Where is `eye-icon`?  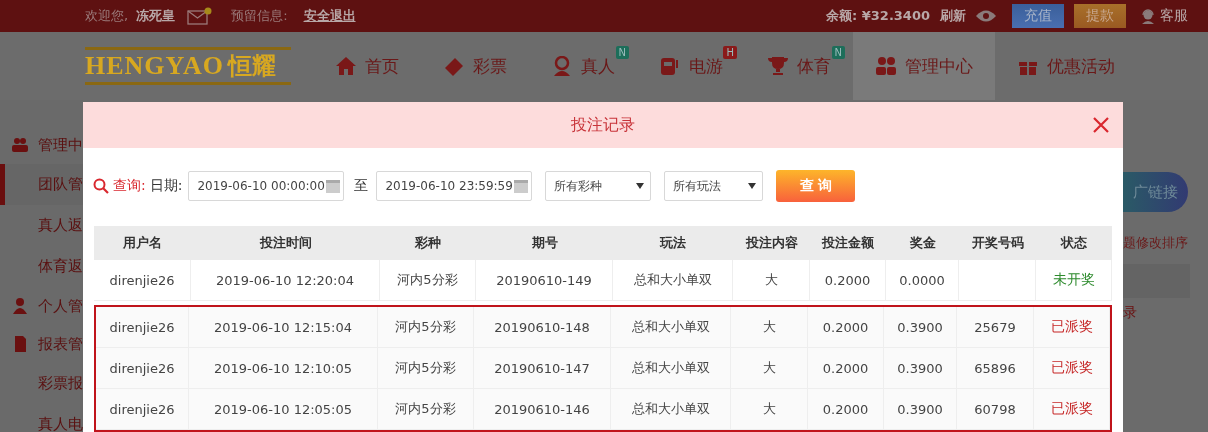 eye-icon is located at coordinates (986, 16).